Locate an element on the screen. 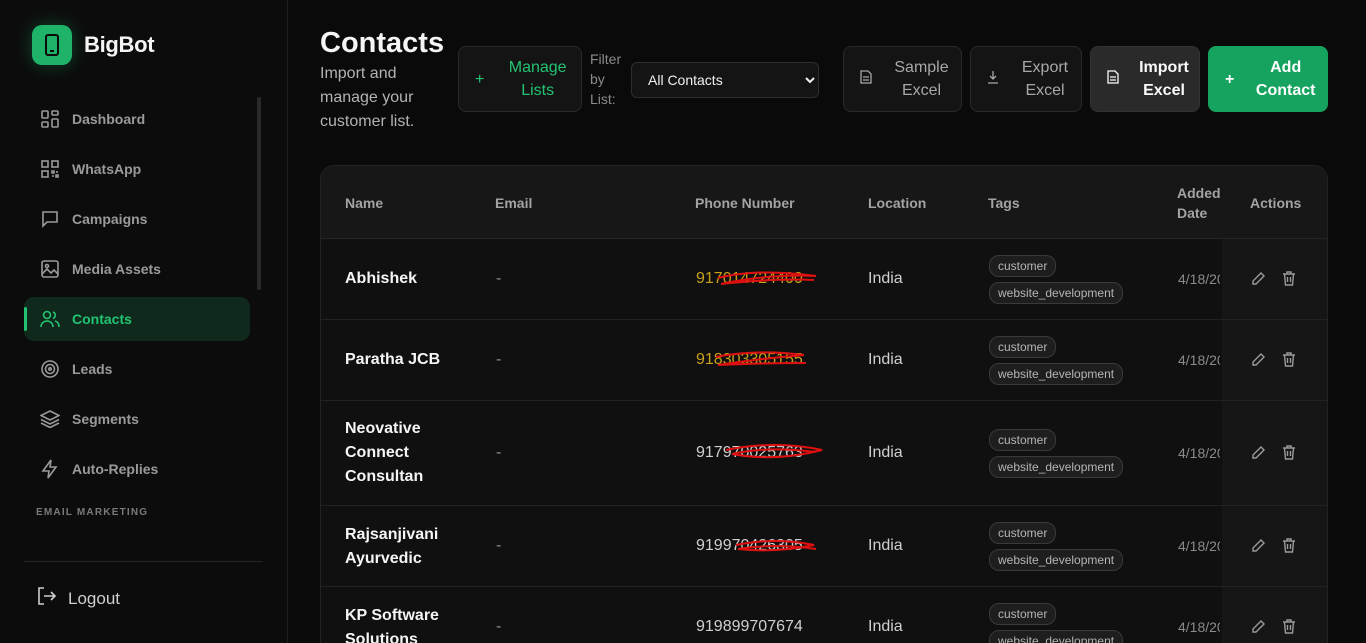 This screenshot has height=643, width=1366. logout-label: Logout is located at coordinates (94, 598).